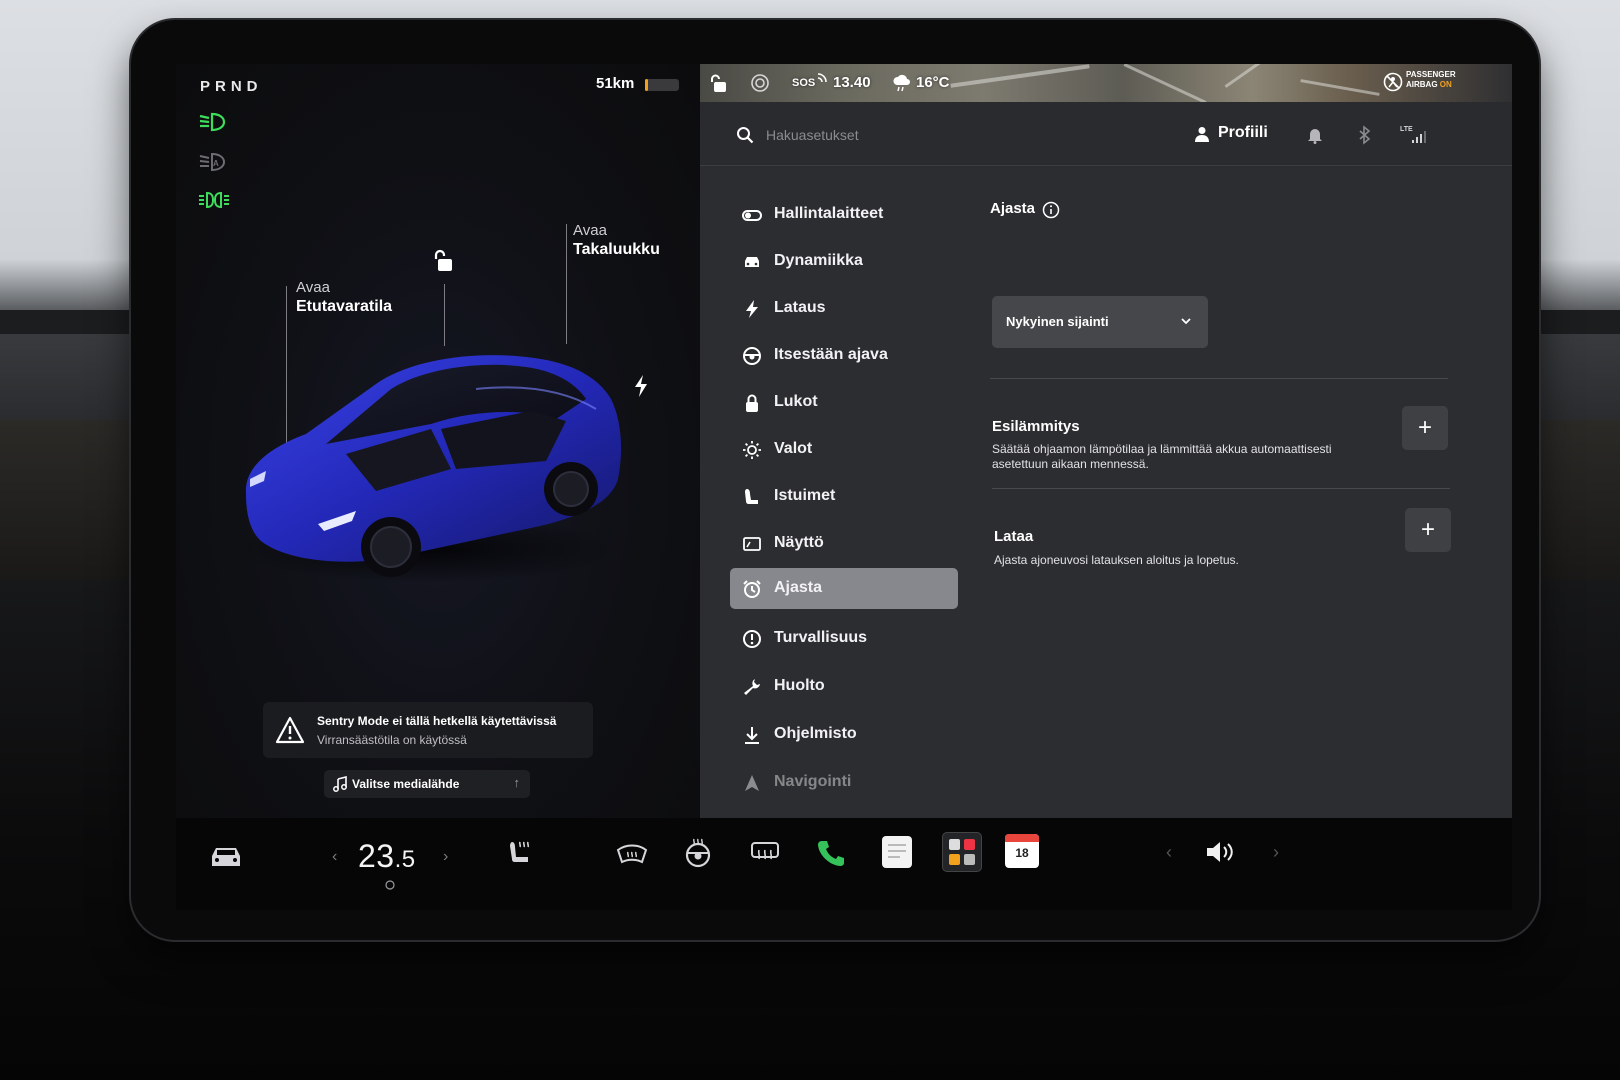 The width and height of the screenshot is (1620, 1080). I want to click on sentry-camera-icon, so click(760, 83).